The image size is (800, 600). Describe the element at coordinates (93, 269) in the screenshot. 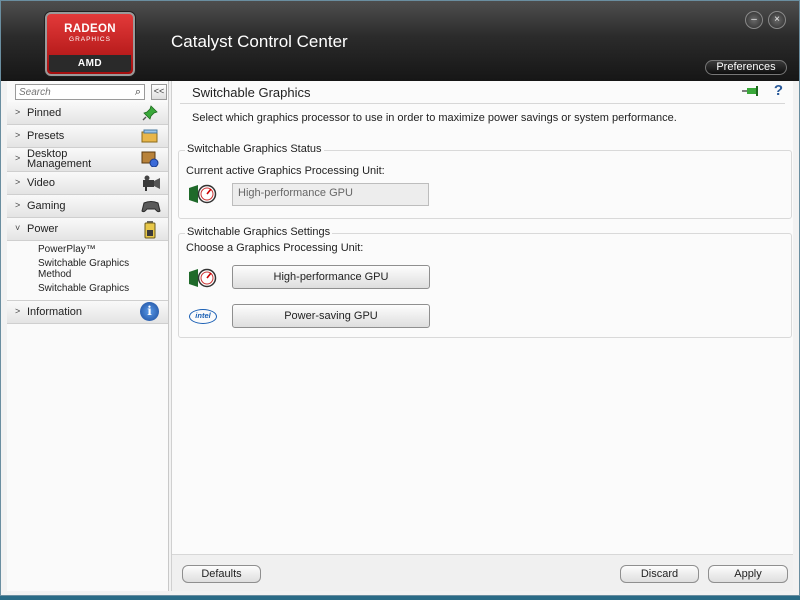

I see `sidebar-subitem-switchable-graphics-method: Switchable Graphics Method` at that location.